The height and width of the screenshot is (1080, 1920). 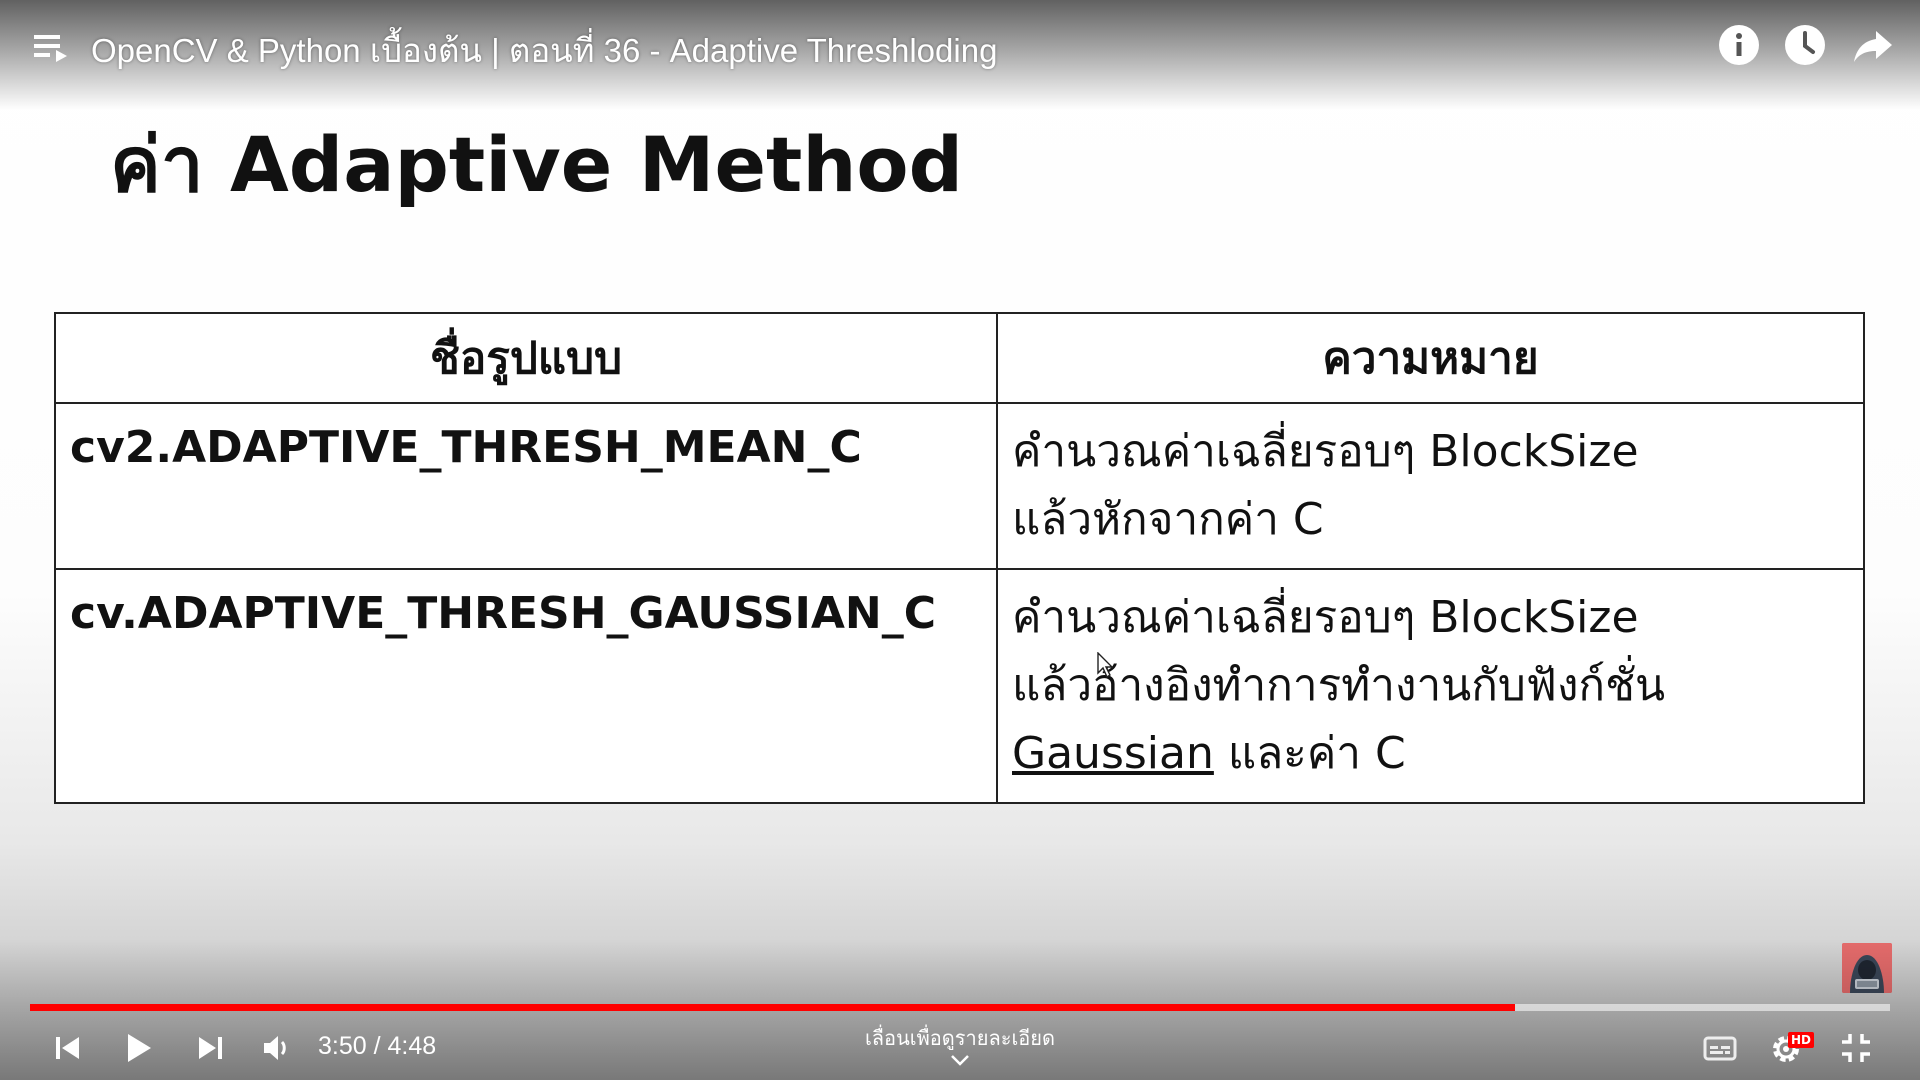 What do you see at coordinates (276, 1048) in the screenshot?
I see `volume-icon` at bounding box center [276, 1048].